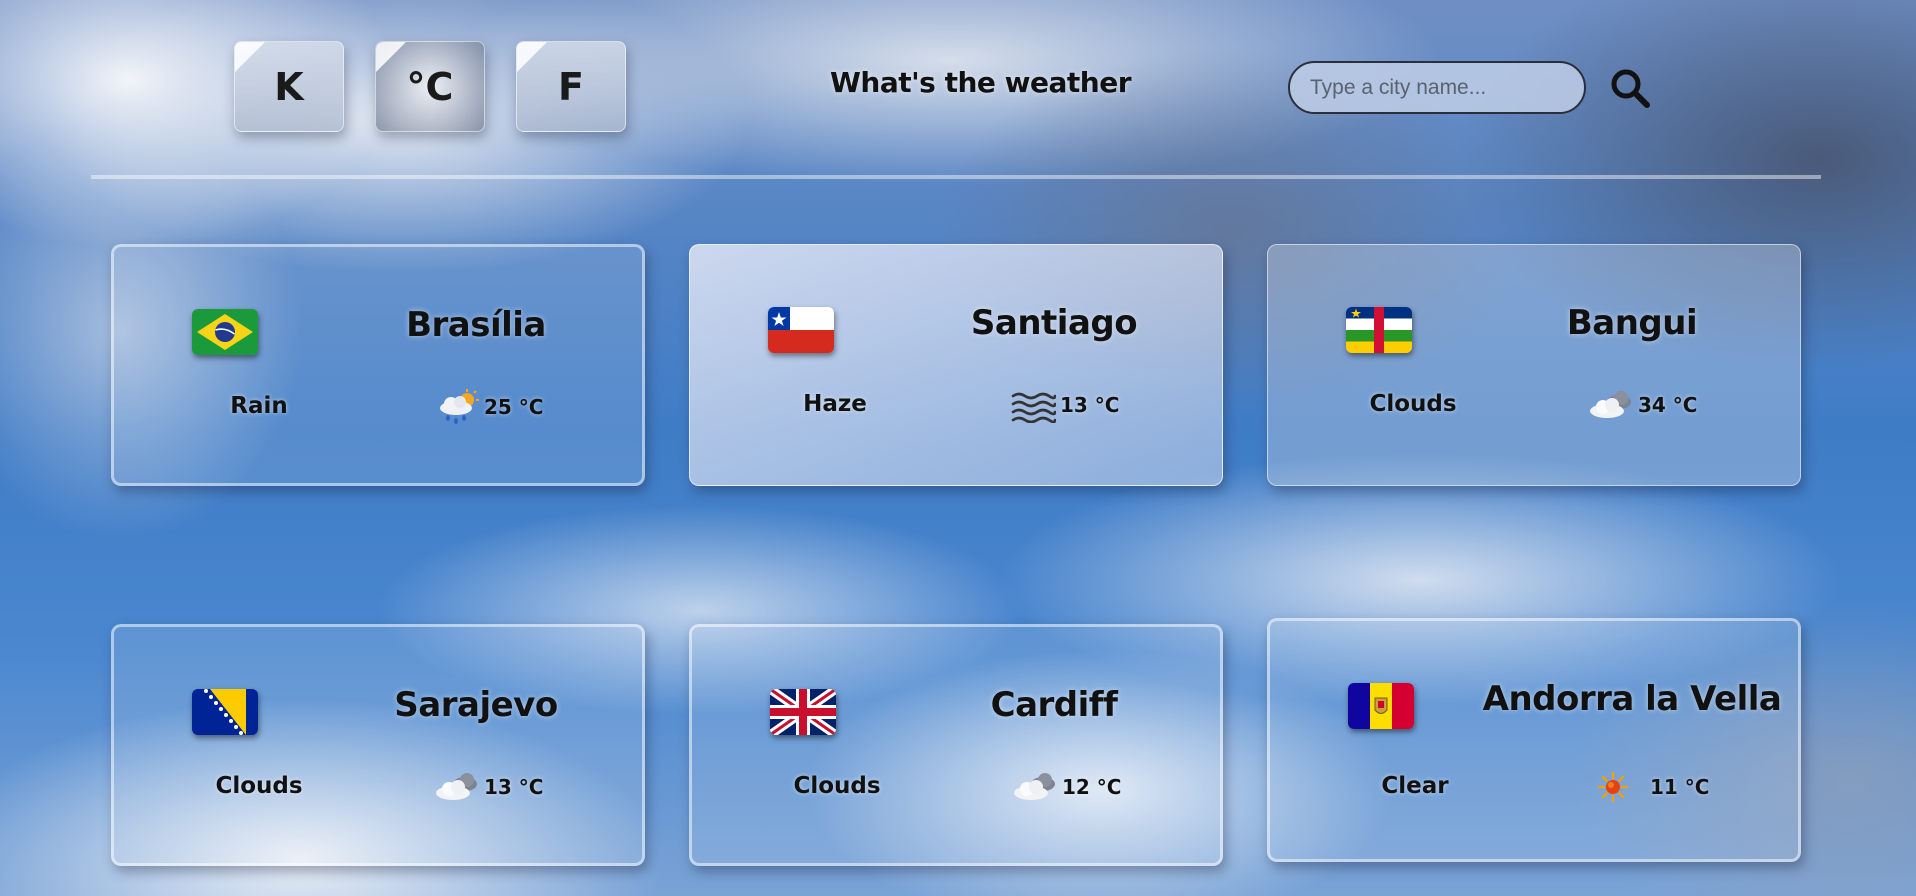  Describe the element at coordinates (378, 745) in the screenshot. I see `city-card-sarajevo: Sarajevo Clouds 13 °C` at that location.